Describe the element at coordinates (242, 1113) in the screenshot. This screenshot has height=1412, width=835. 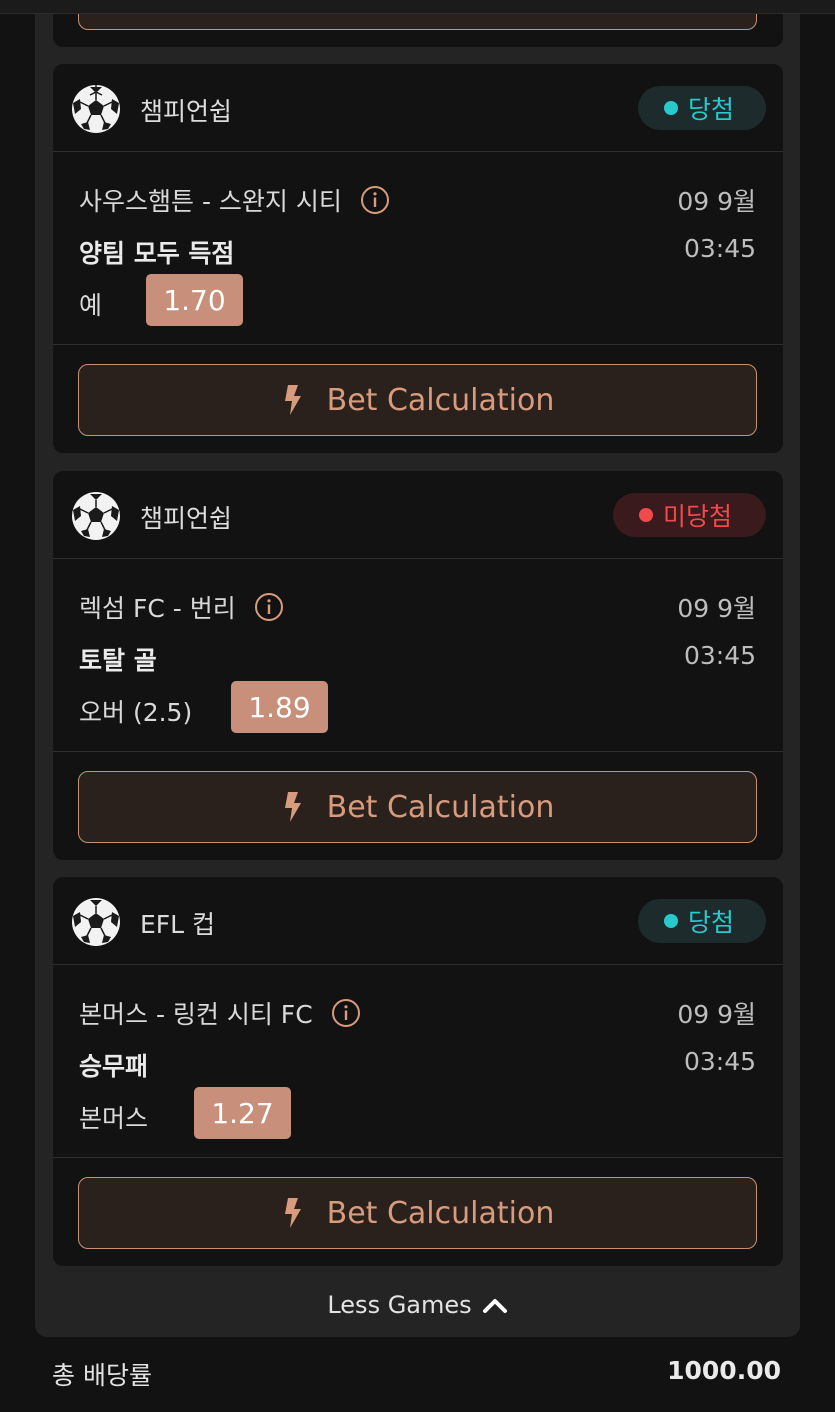
I see `odds-badge: 1.27` at that location.